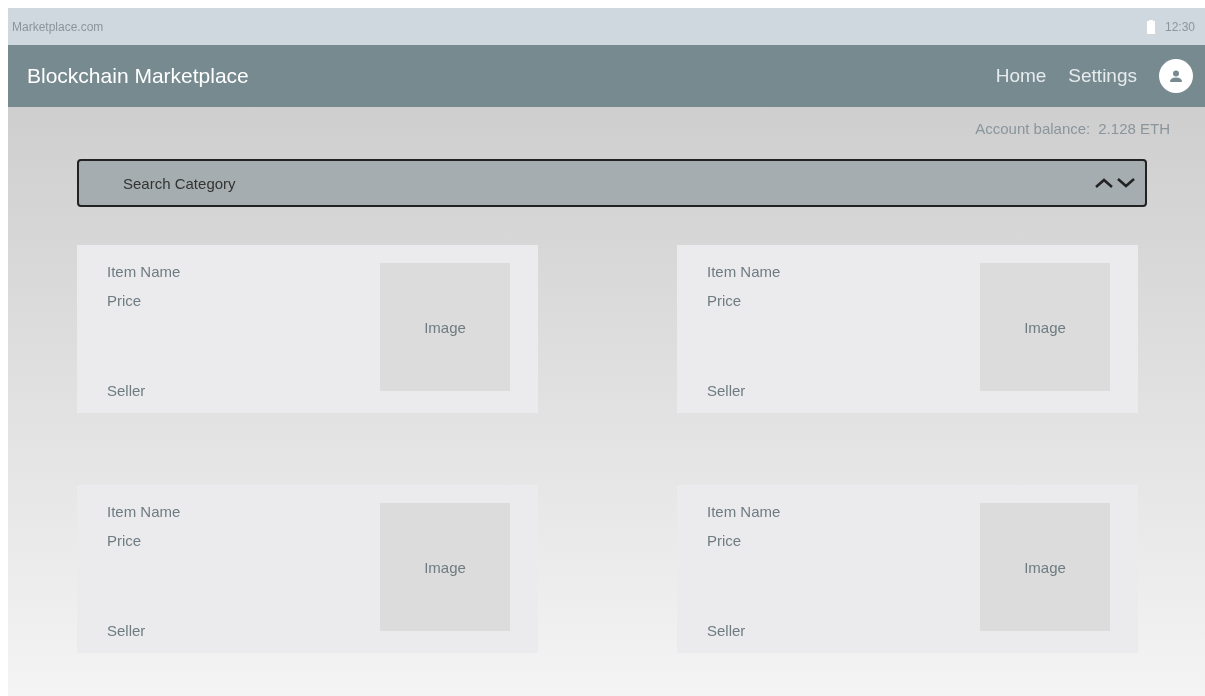 The image size is (1205, 696). I want to click on nav-link: Home, so click(1021, 76).